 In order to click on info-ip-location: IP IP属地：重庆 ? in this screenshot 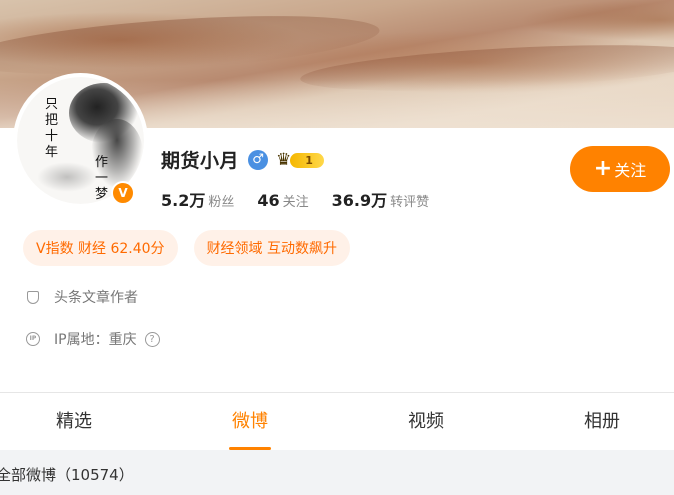, I will do `click(93, 339)`.